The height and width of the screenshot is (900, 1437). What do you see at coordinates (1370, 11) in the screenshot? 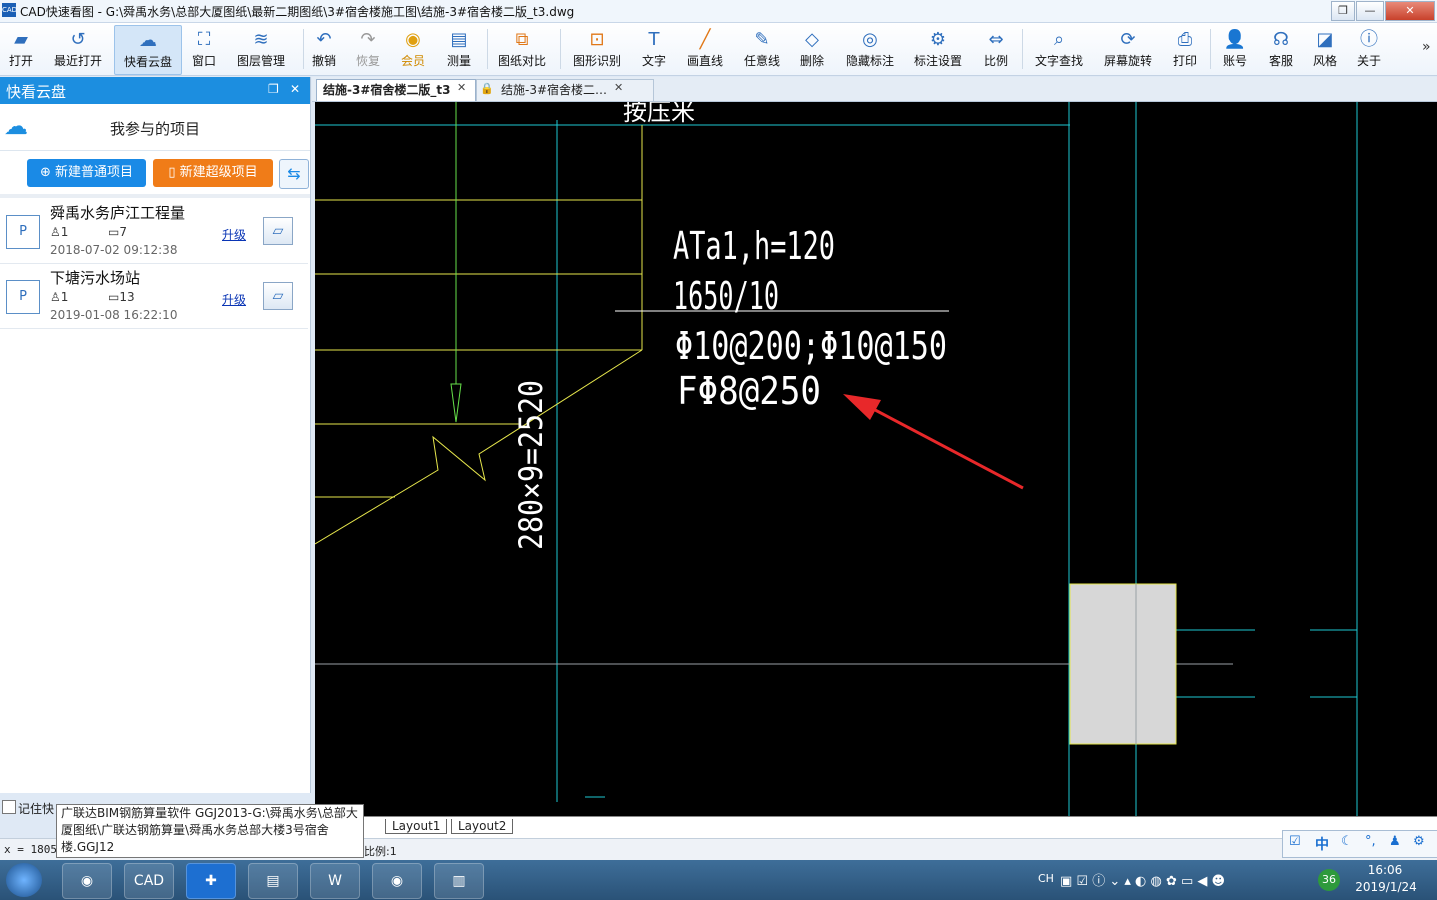
I see `minimize-button: —` at bounding box center [1370, 11].